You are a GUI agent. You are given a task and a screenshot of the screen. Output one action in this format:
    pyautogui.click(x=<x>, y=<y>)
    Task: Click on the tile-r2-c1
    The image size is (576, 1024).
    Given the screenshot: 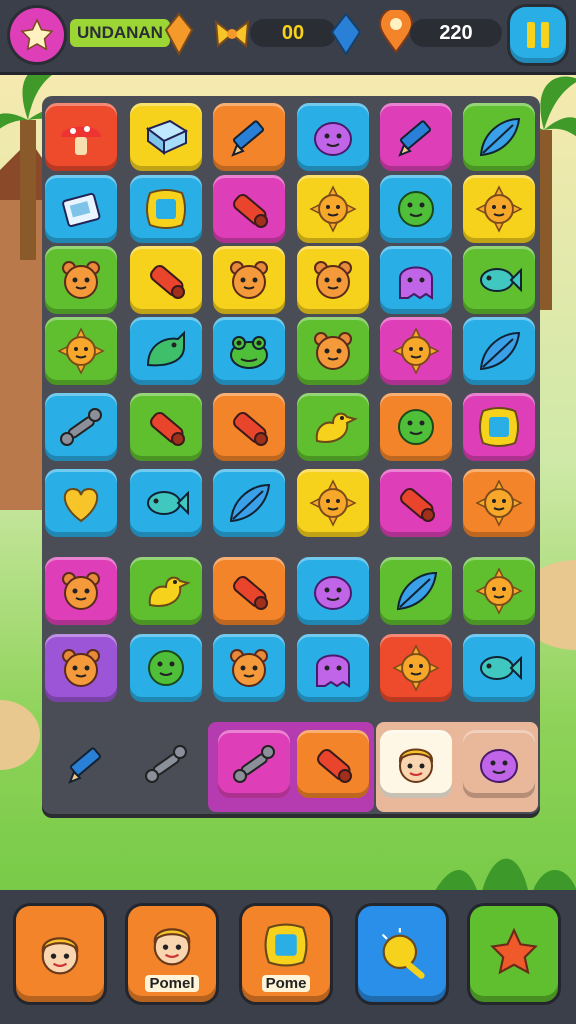 What is the action you would take?
    pyautogui.click(x=81, y=209)
    